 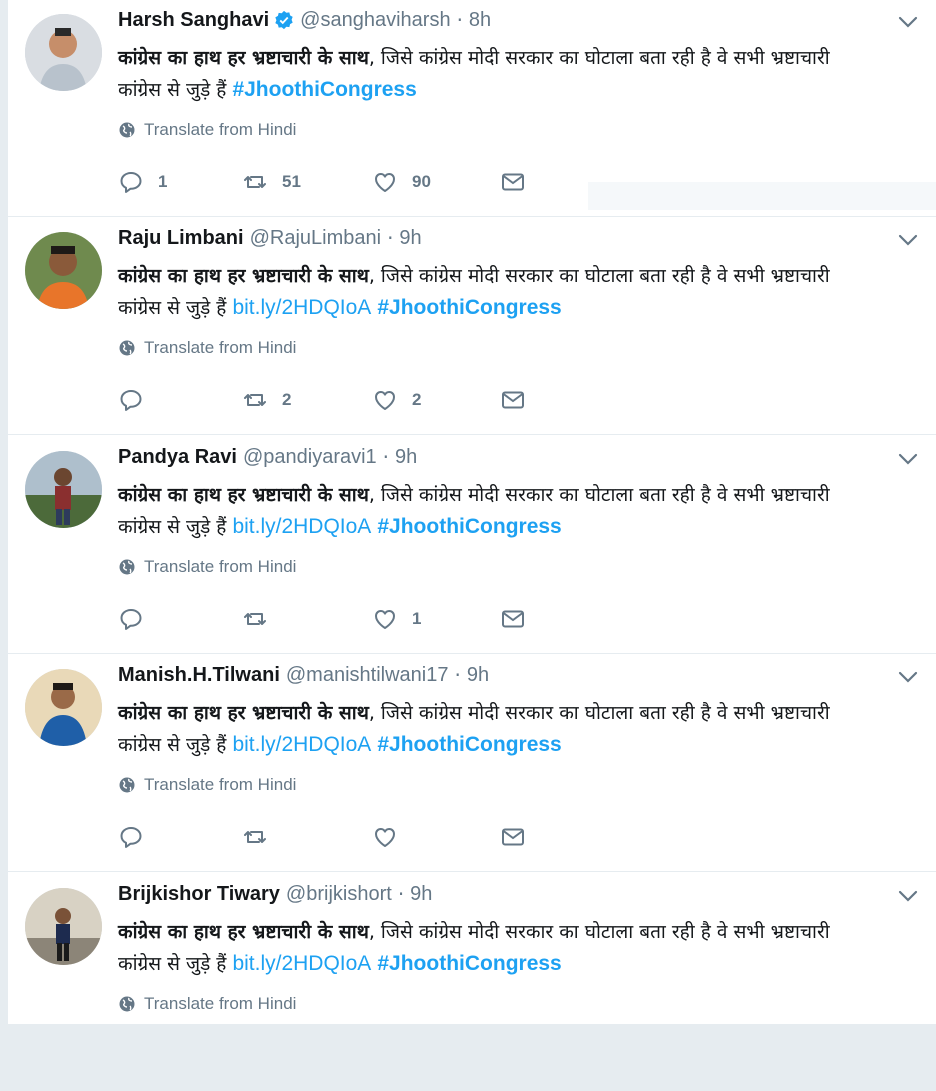 I want to click on tweet-header: Brijkishor Tiwary @brijkishort · 9h, so click(x=275, y=894).